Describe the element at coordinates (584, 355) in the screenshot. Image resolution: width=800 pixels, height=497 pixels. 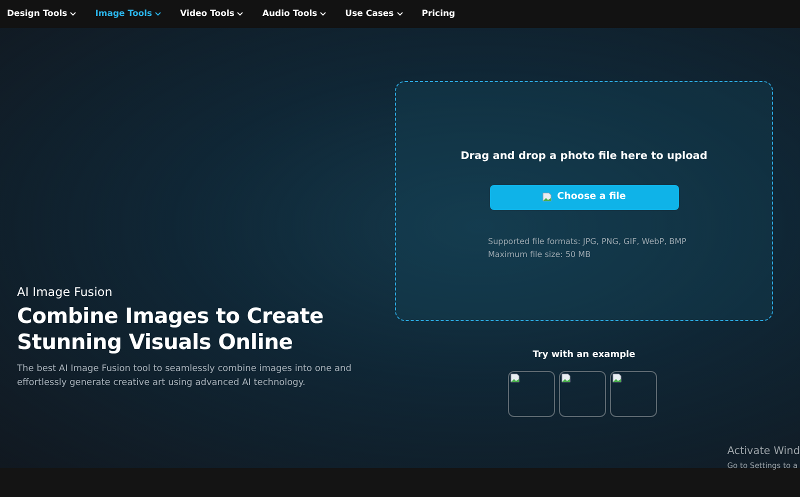
I see `examples-title: Try with an example` at that location.